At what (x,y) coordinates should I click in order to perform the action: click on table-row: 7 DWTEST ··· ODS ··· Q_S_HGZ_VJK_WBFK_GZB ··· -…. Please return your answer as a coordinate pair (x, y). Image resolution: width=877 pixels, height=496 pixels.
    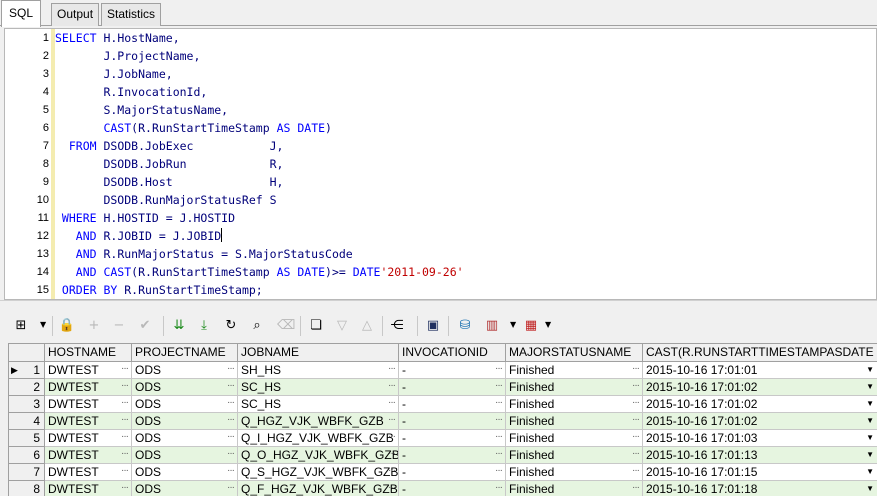
    Looking at the image, I should click on (443, 472).